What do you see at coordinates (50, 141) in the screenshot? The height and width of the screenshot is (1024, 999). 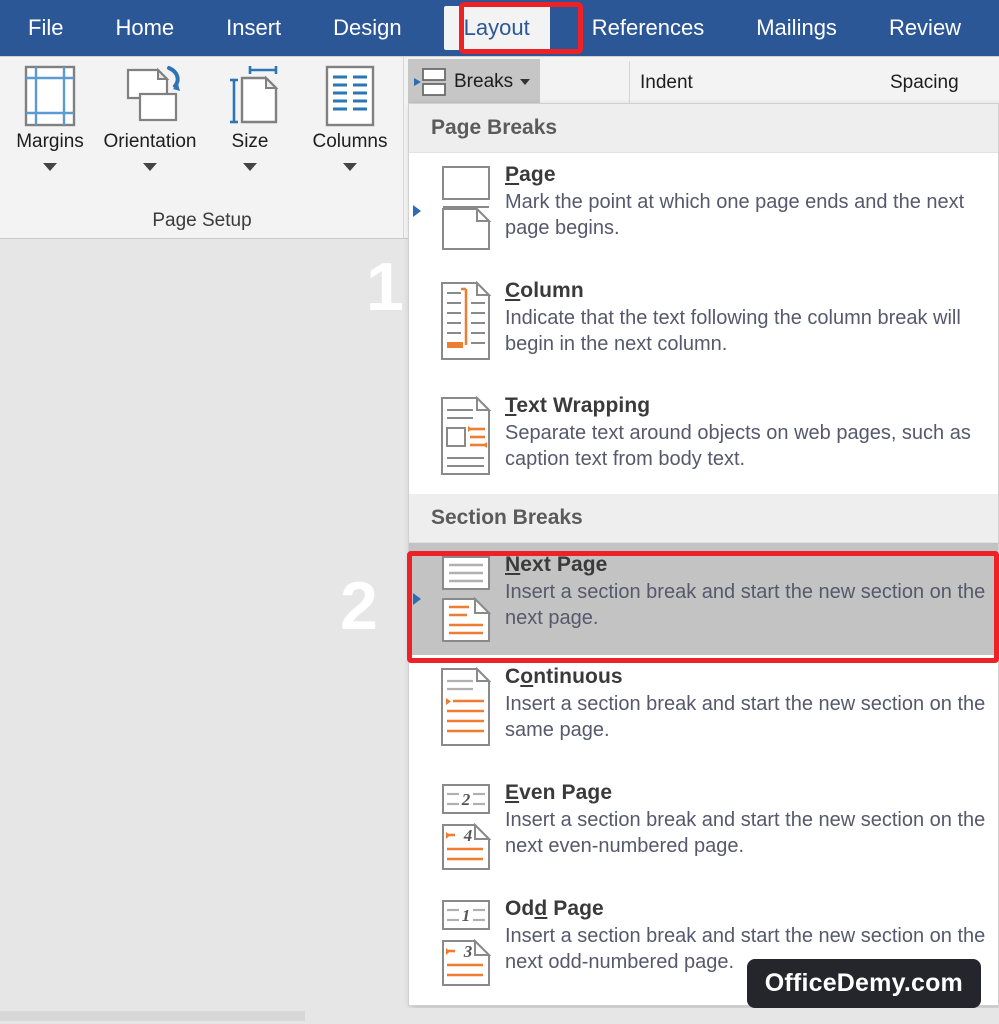 I see `margins-label: Margins` at bounding box center [50, 141].